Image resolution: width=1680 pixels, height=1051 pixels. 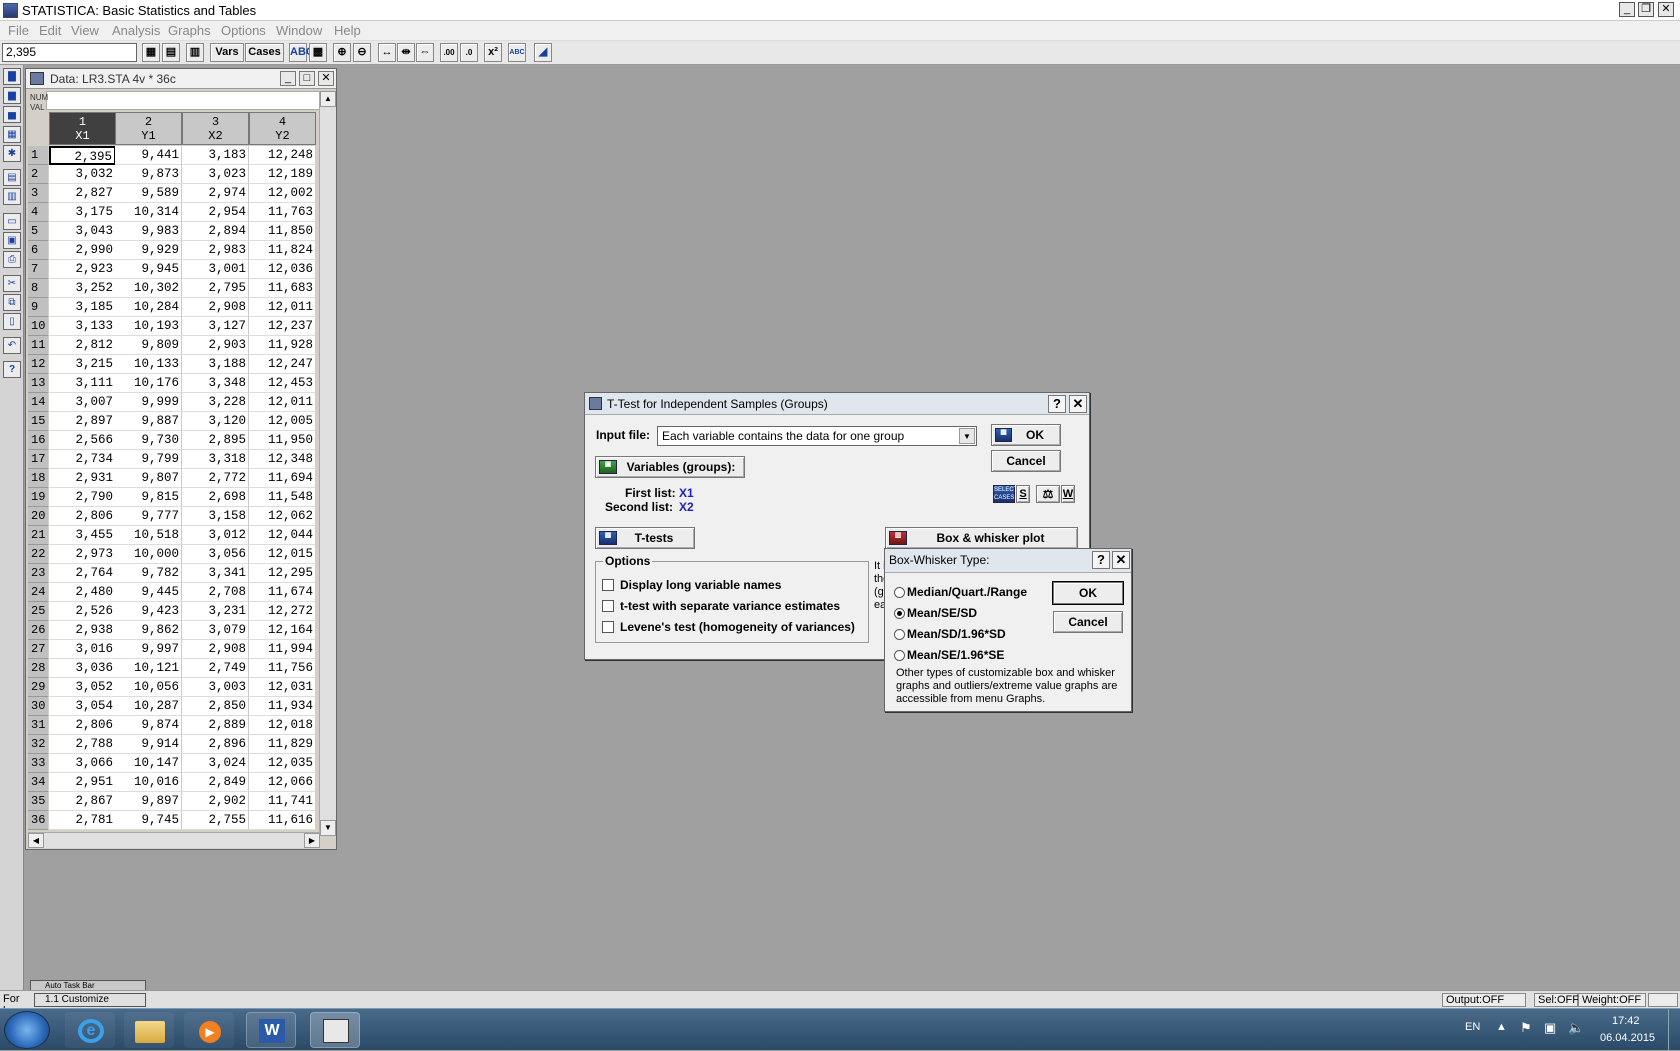 What do you see at coordinates (215, 573) in the screenshot?
I see `data-cell: 3,341` at bounding box center [215, 573].